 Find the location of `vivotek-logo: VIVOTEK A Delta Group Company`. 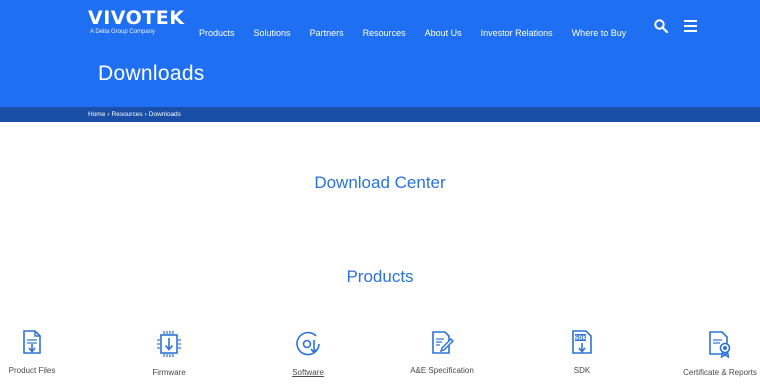

vivotek-logo: VIVOTEK A Delta Group Company is located at coordinates (136, 22).